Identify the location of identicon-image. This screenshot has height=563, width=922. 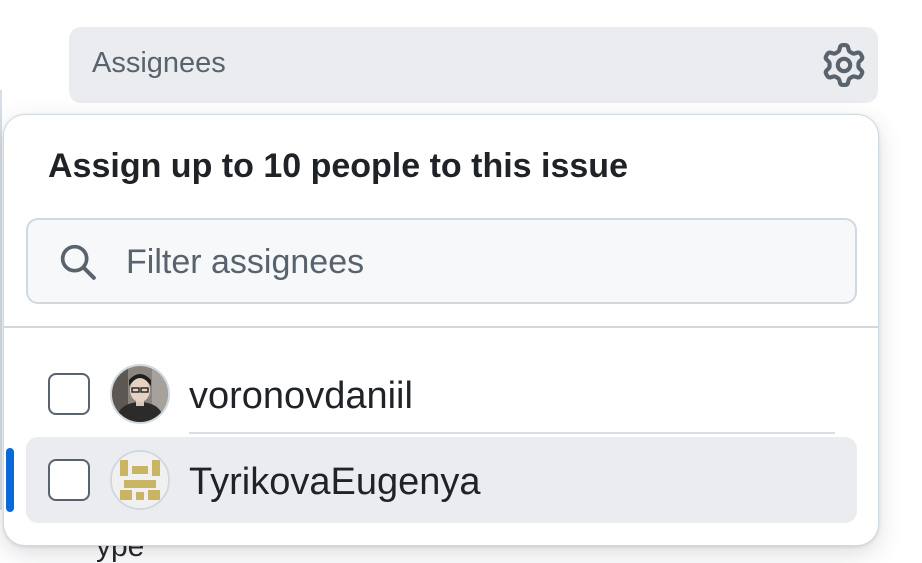
(140, 480).